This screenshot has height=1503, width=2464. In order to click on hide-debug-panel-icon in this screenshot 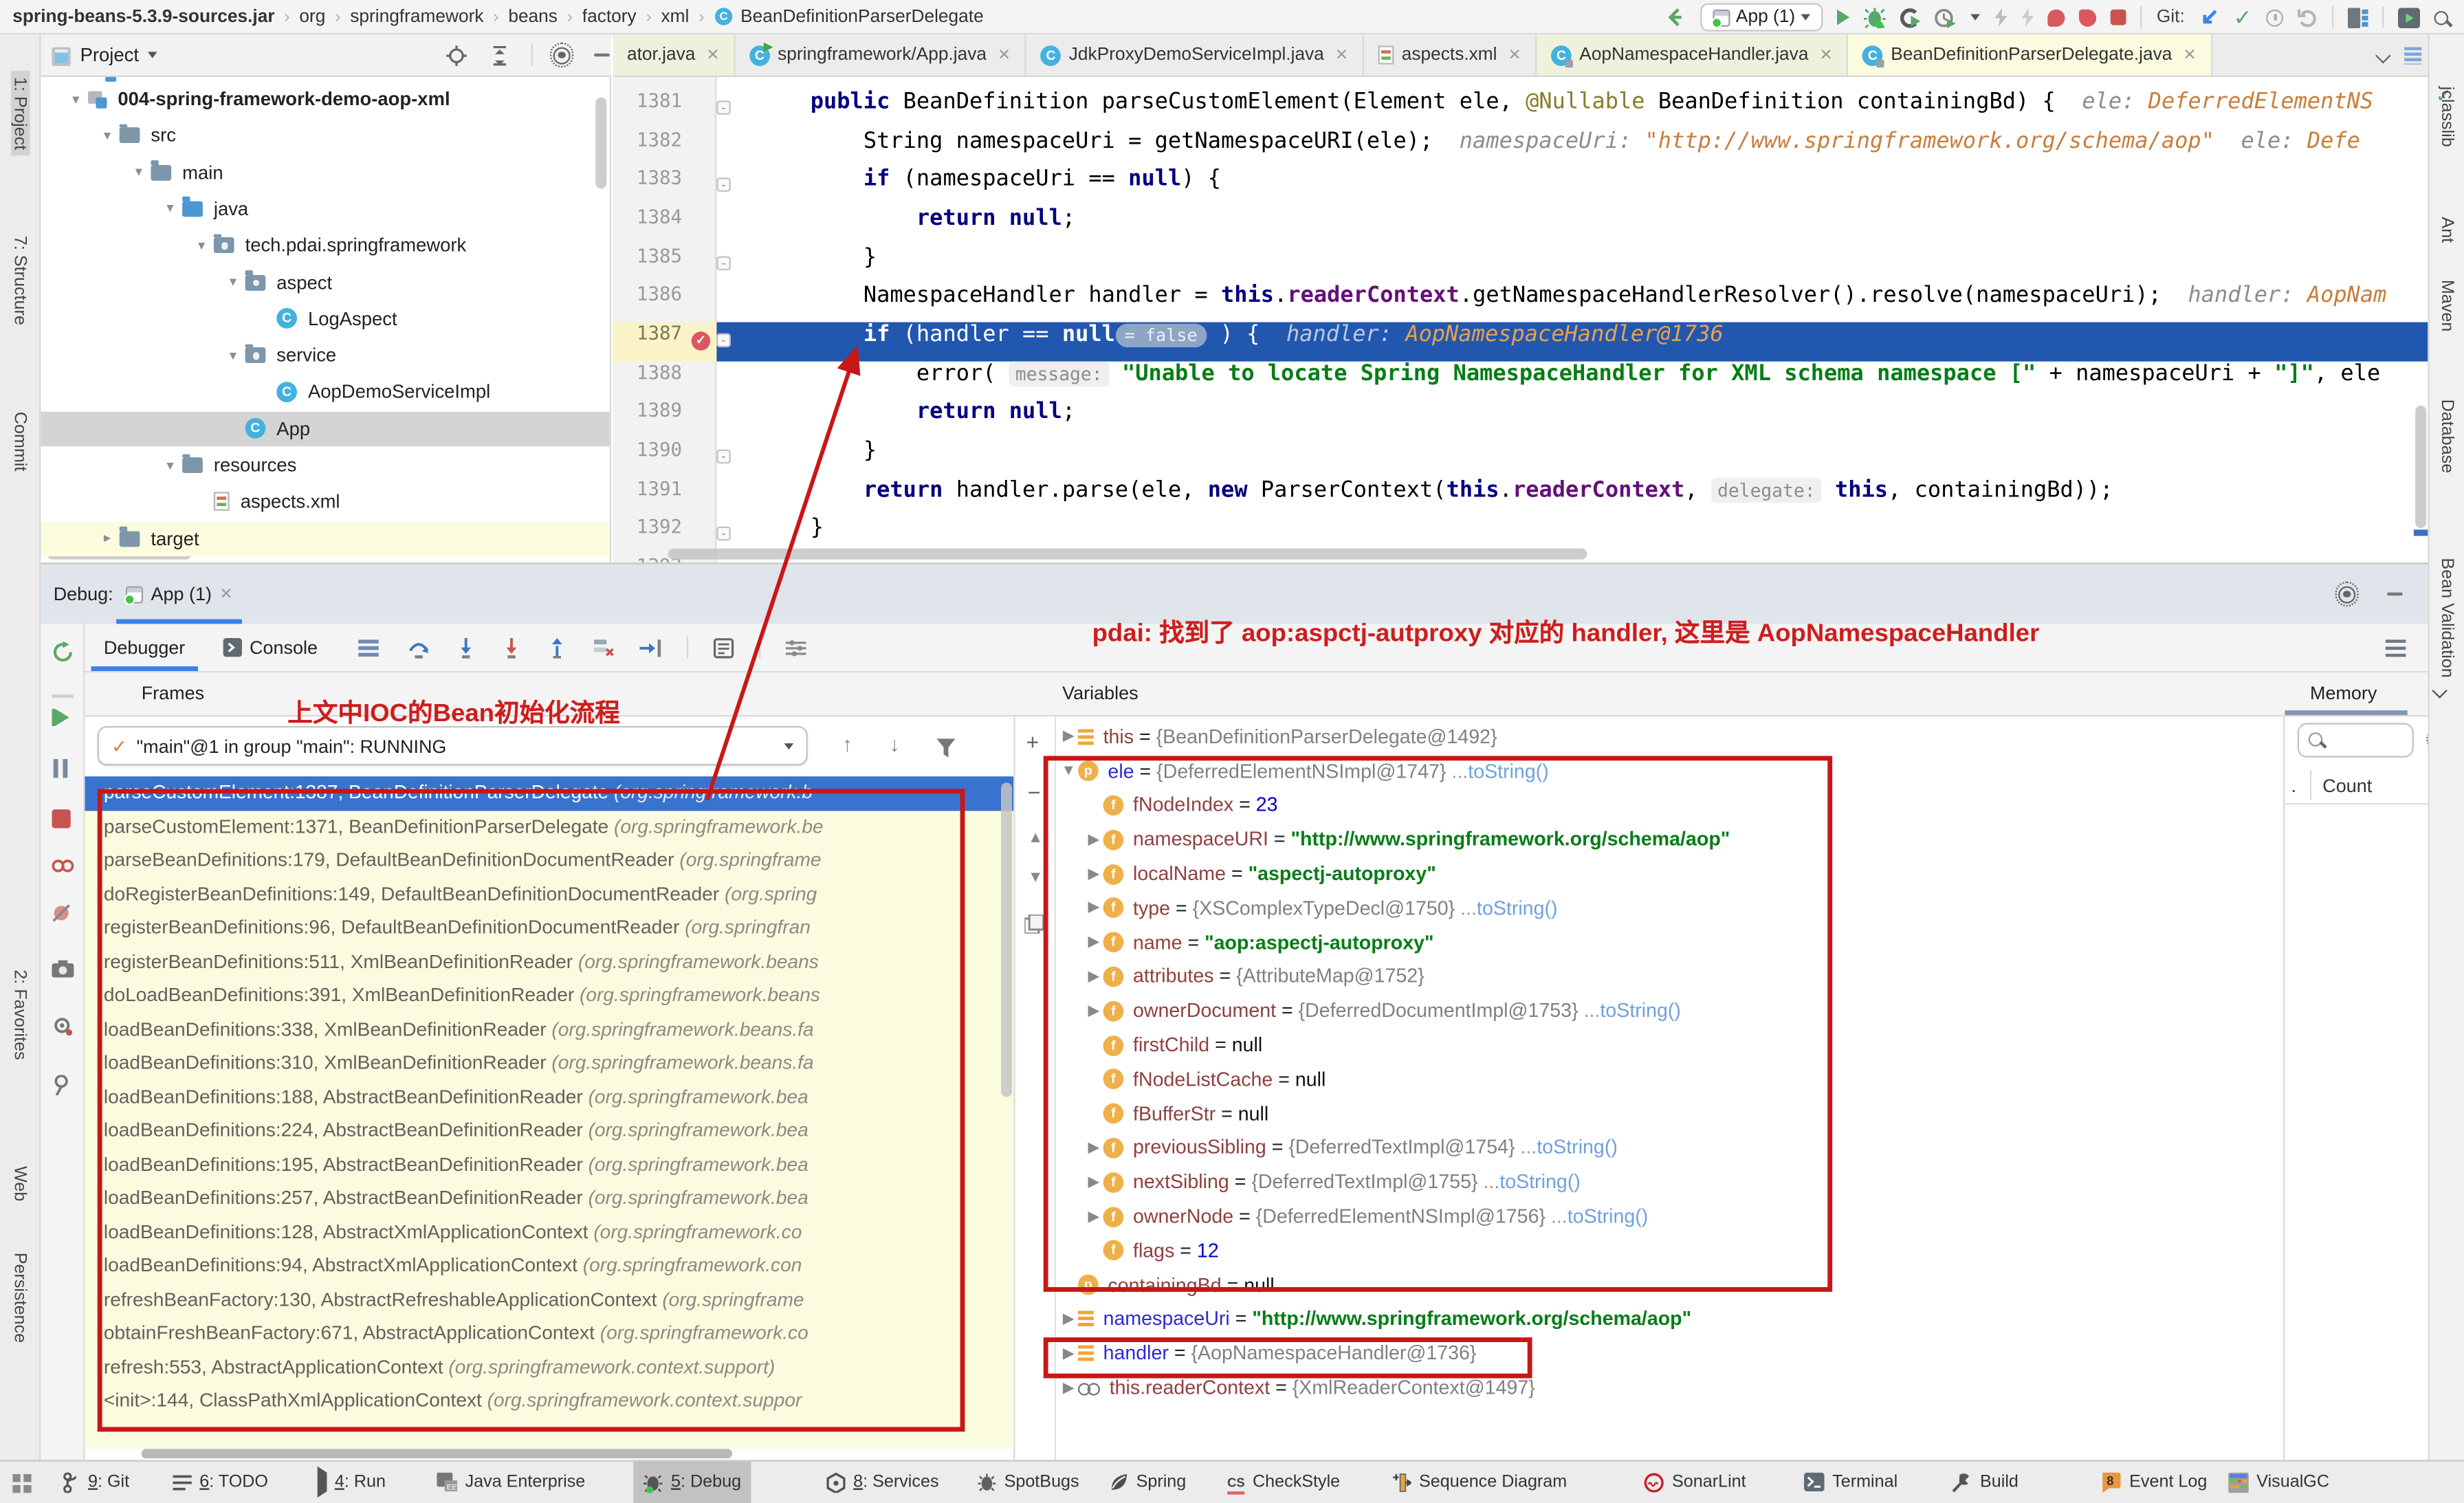, I will do `click(2394, 594)`.